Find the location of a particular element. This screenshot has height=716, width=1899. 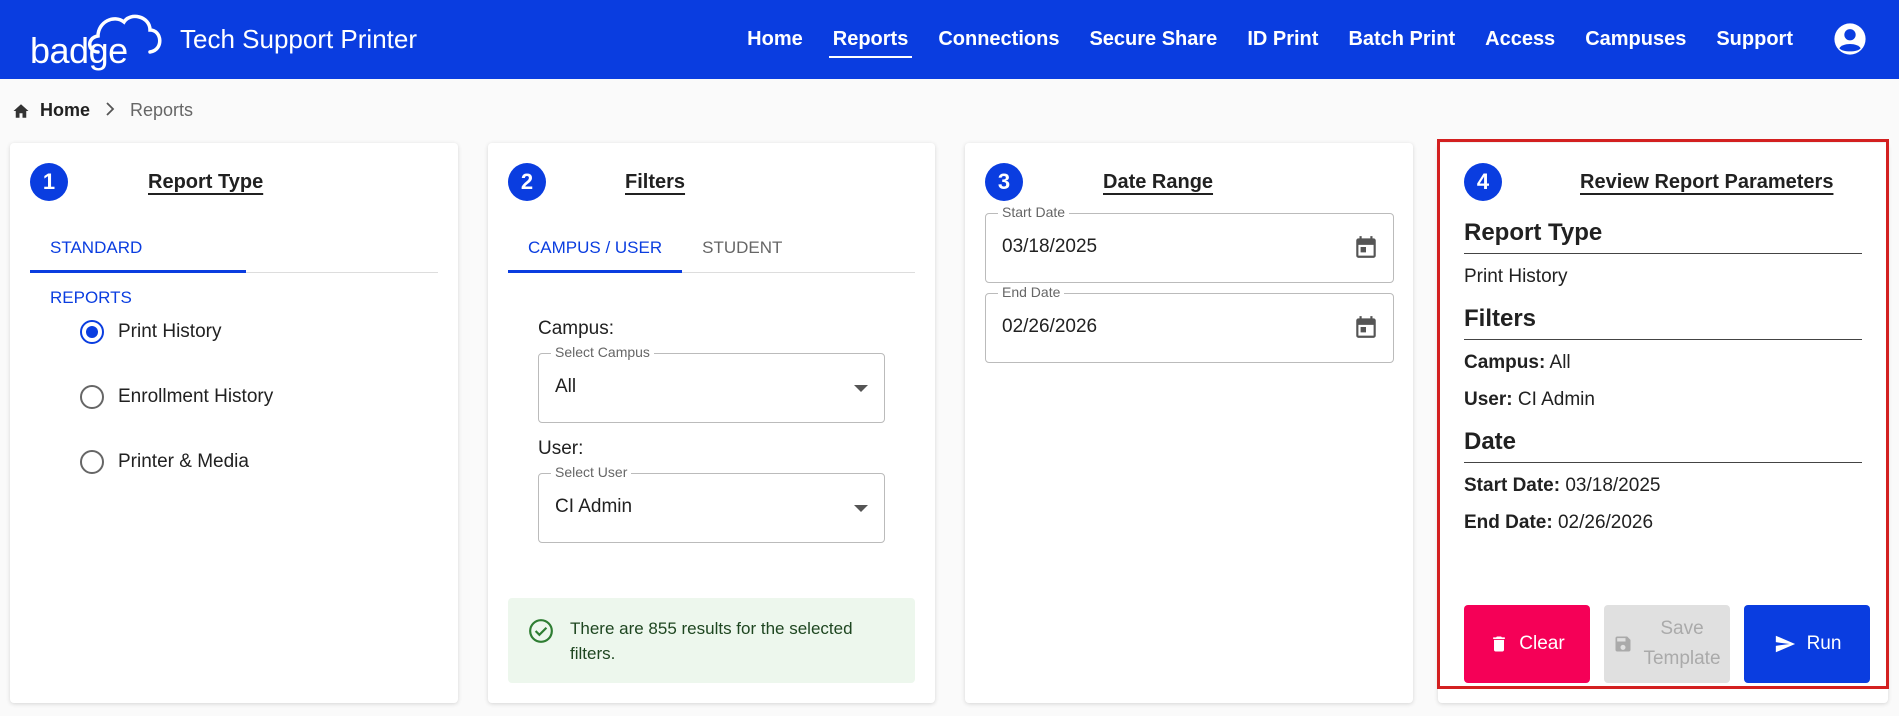

start-date-value: 03/18/2025 is located at coordinates (1050, 246).